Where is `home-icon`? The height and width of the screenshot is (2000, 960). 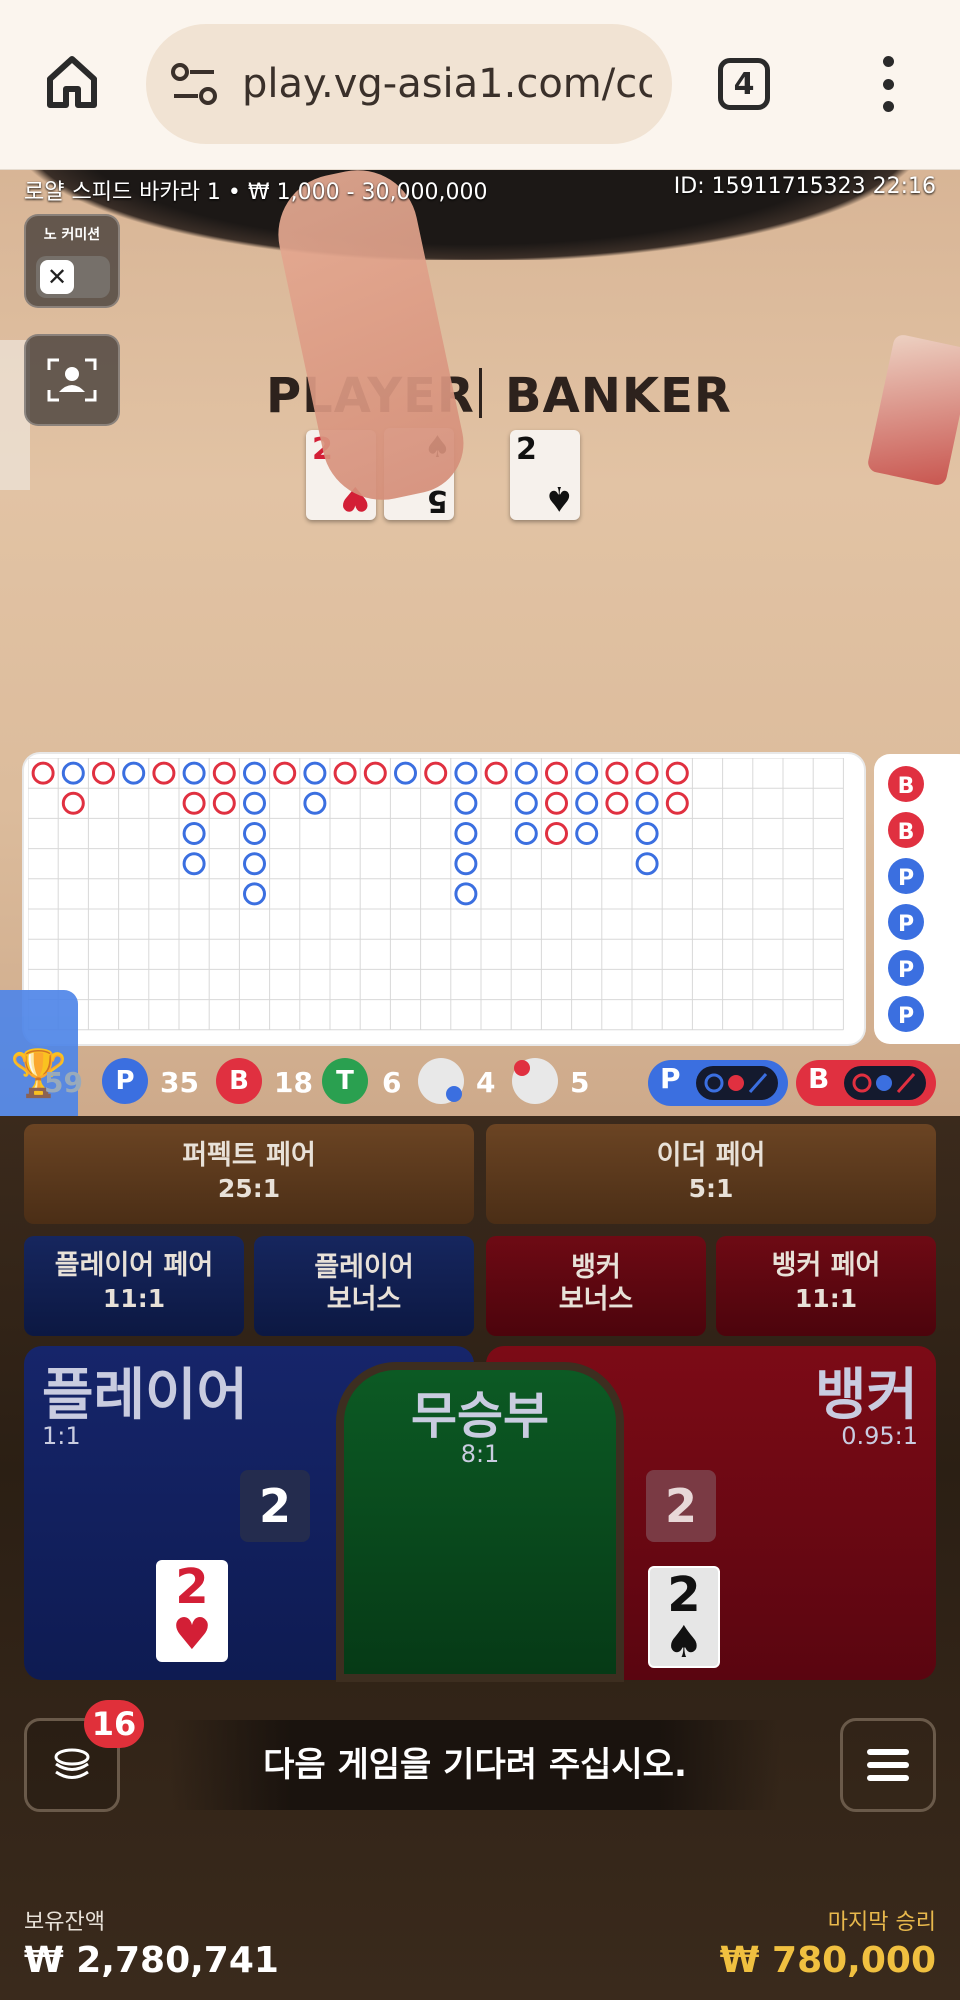 home-icon is located at coordinates (72, 82).